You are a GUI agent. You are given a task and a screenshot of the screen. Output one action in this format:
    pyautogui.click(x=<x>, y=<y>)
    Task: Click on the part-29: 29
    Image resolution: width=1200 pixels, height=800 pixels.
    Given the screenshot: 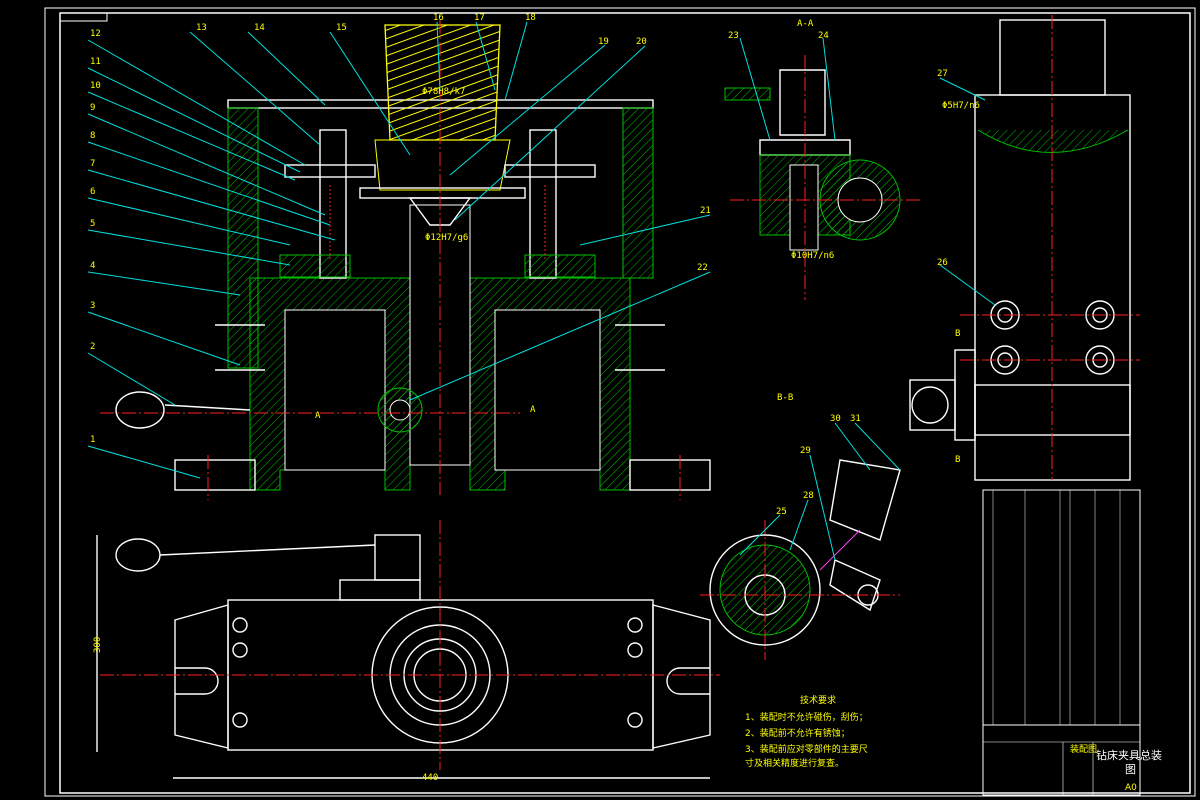 What is the action you would take?
    pyautogui.click(x=805, y=451)
    